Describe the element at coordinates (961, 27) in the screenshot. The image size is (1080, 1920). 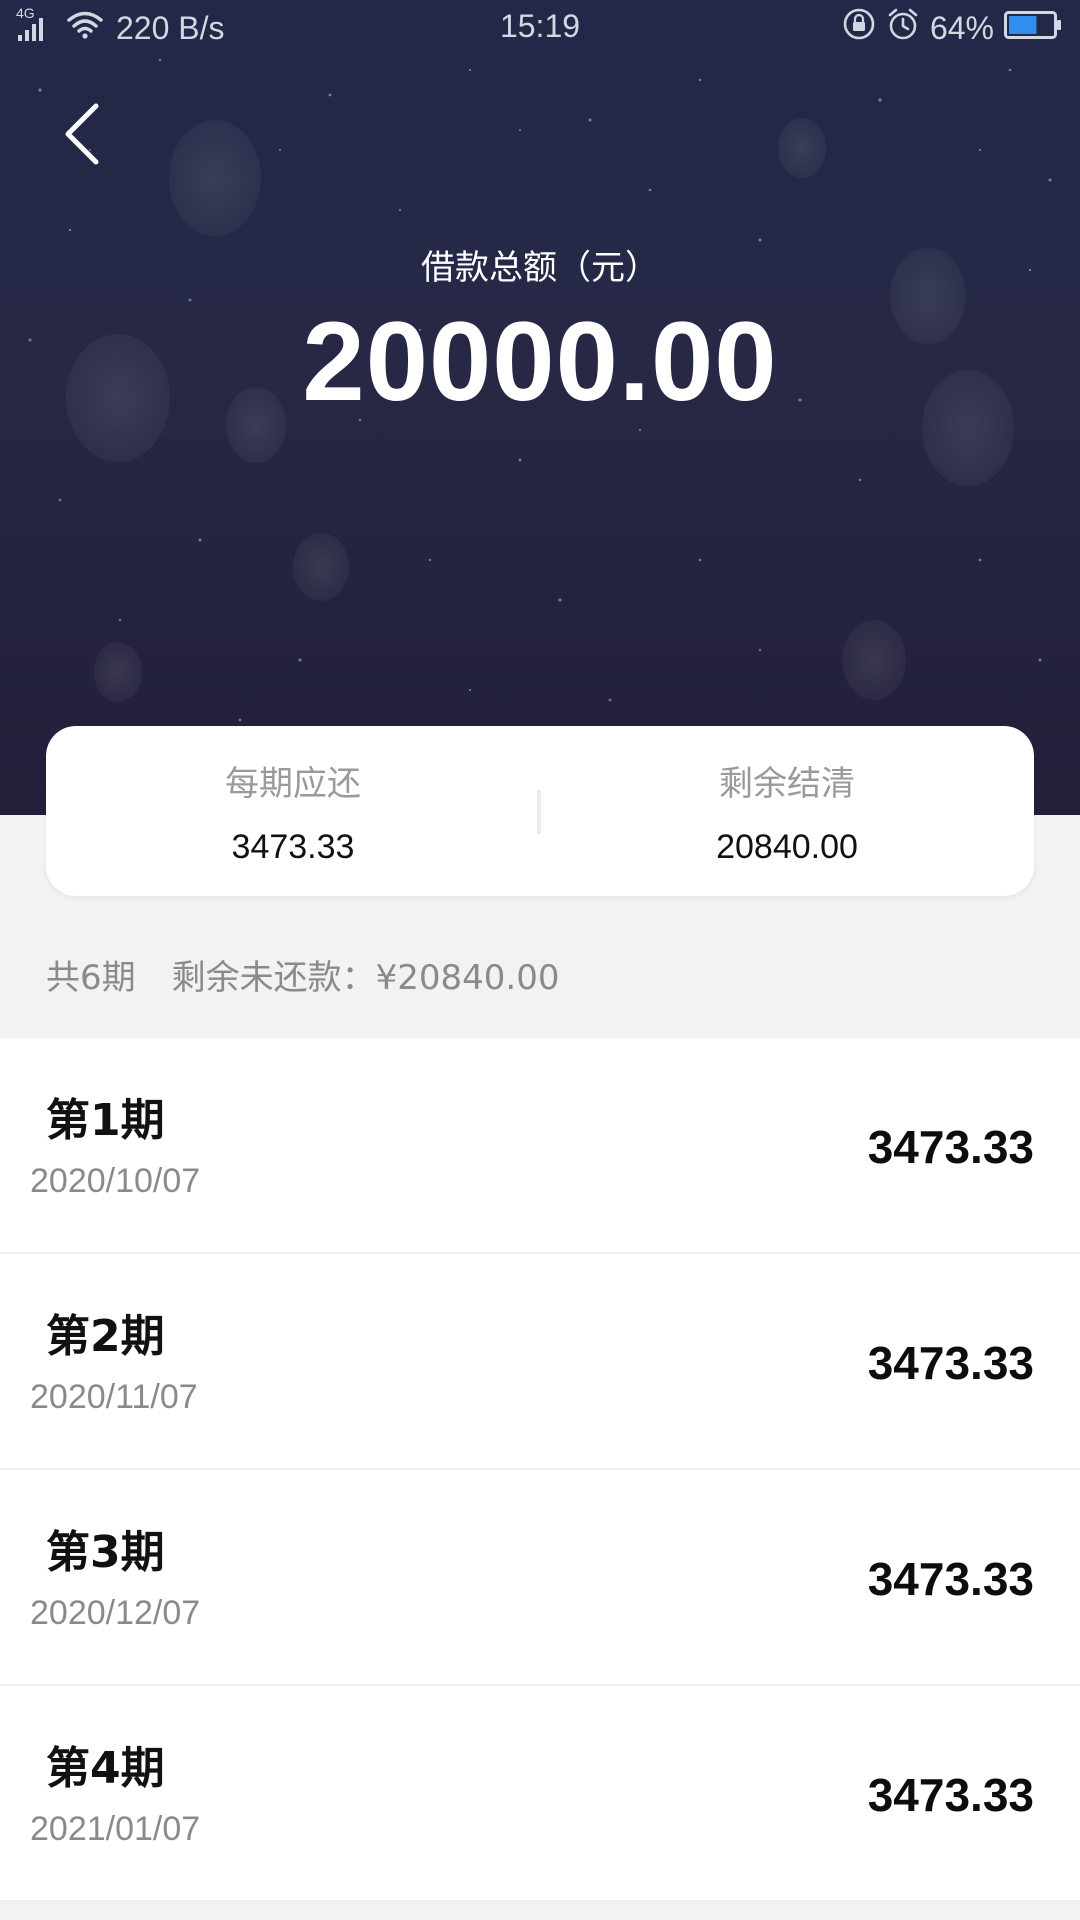
I see `battery-percentage: 64%` at that location.